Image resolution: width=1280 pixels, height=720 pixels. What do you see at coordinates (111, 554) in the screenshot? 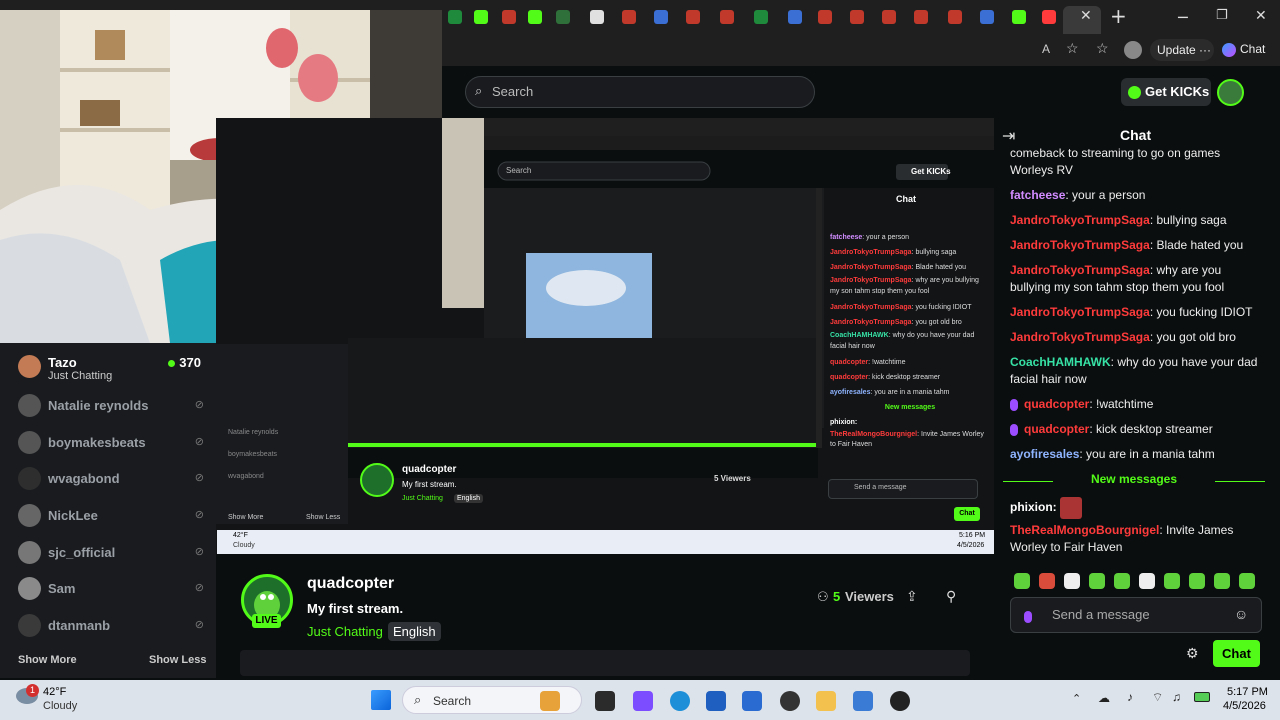
I see `sidebar-item-sjc-official: sjc_official ⊘` at bounding box center [111, 554].